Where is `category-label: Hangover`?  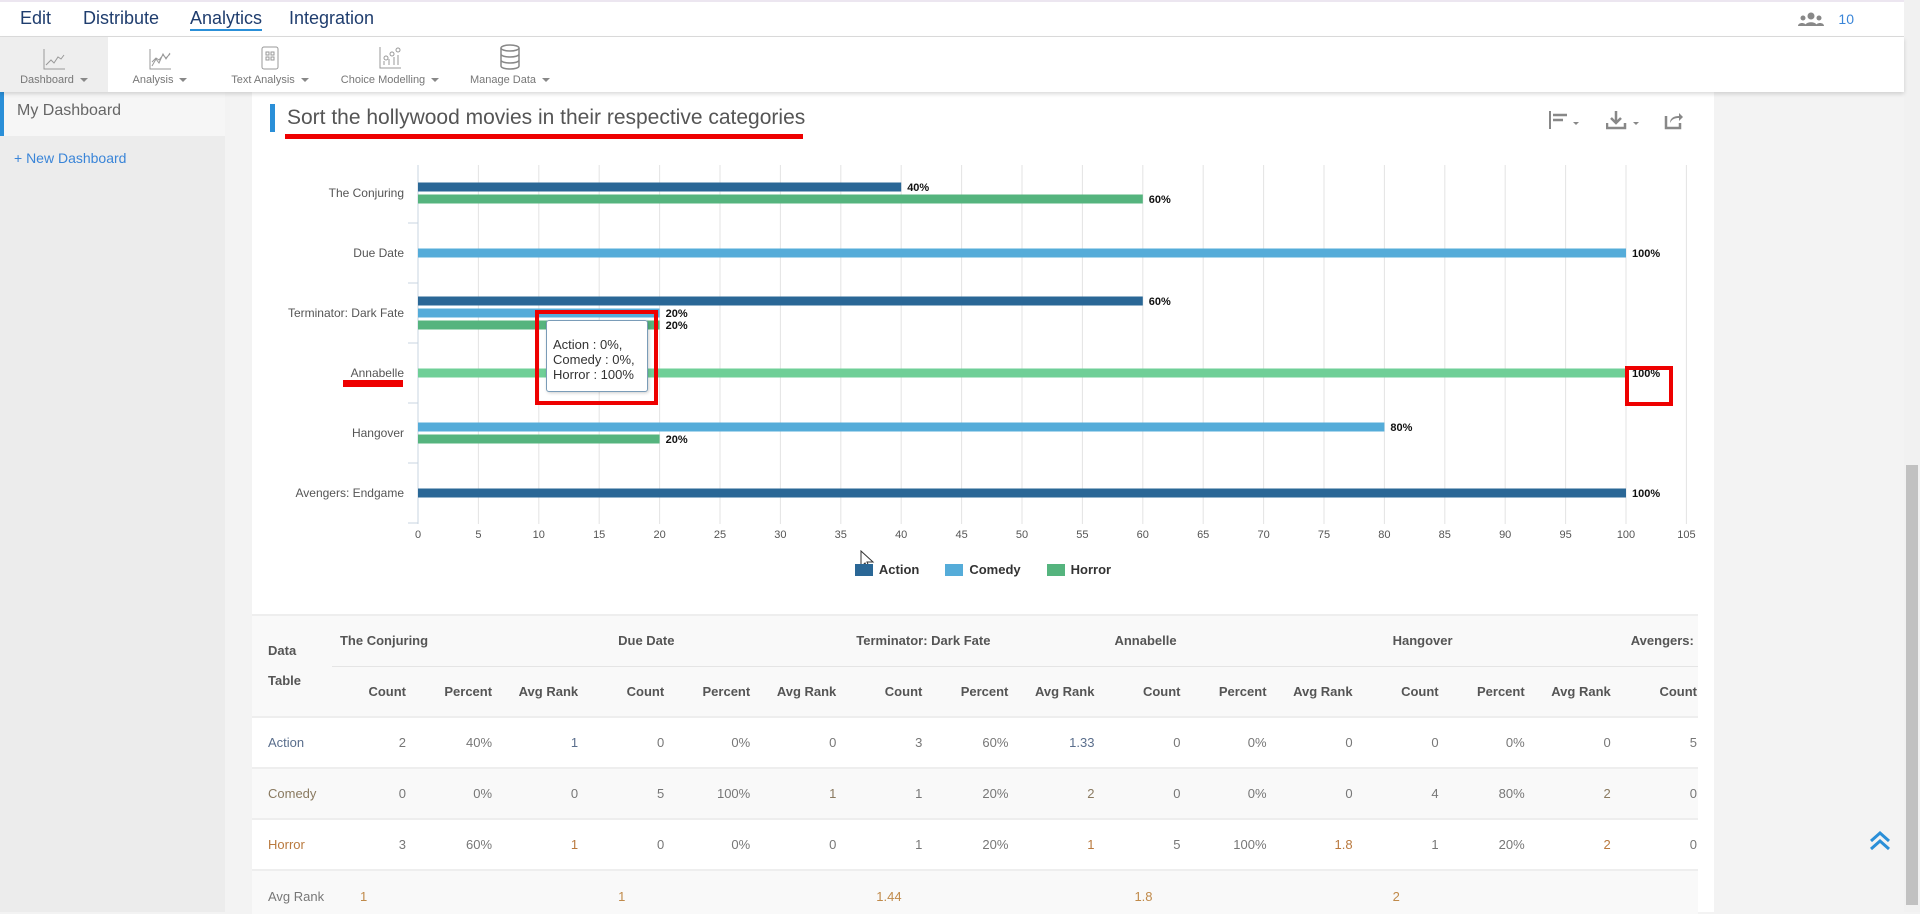
category-label: Hangover is located at coordinates (378, 433).